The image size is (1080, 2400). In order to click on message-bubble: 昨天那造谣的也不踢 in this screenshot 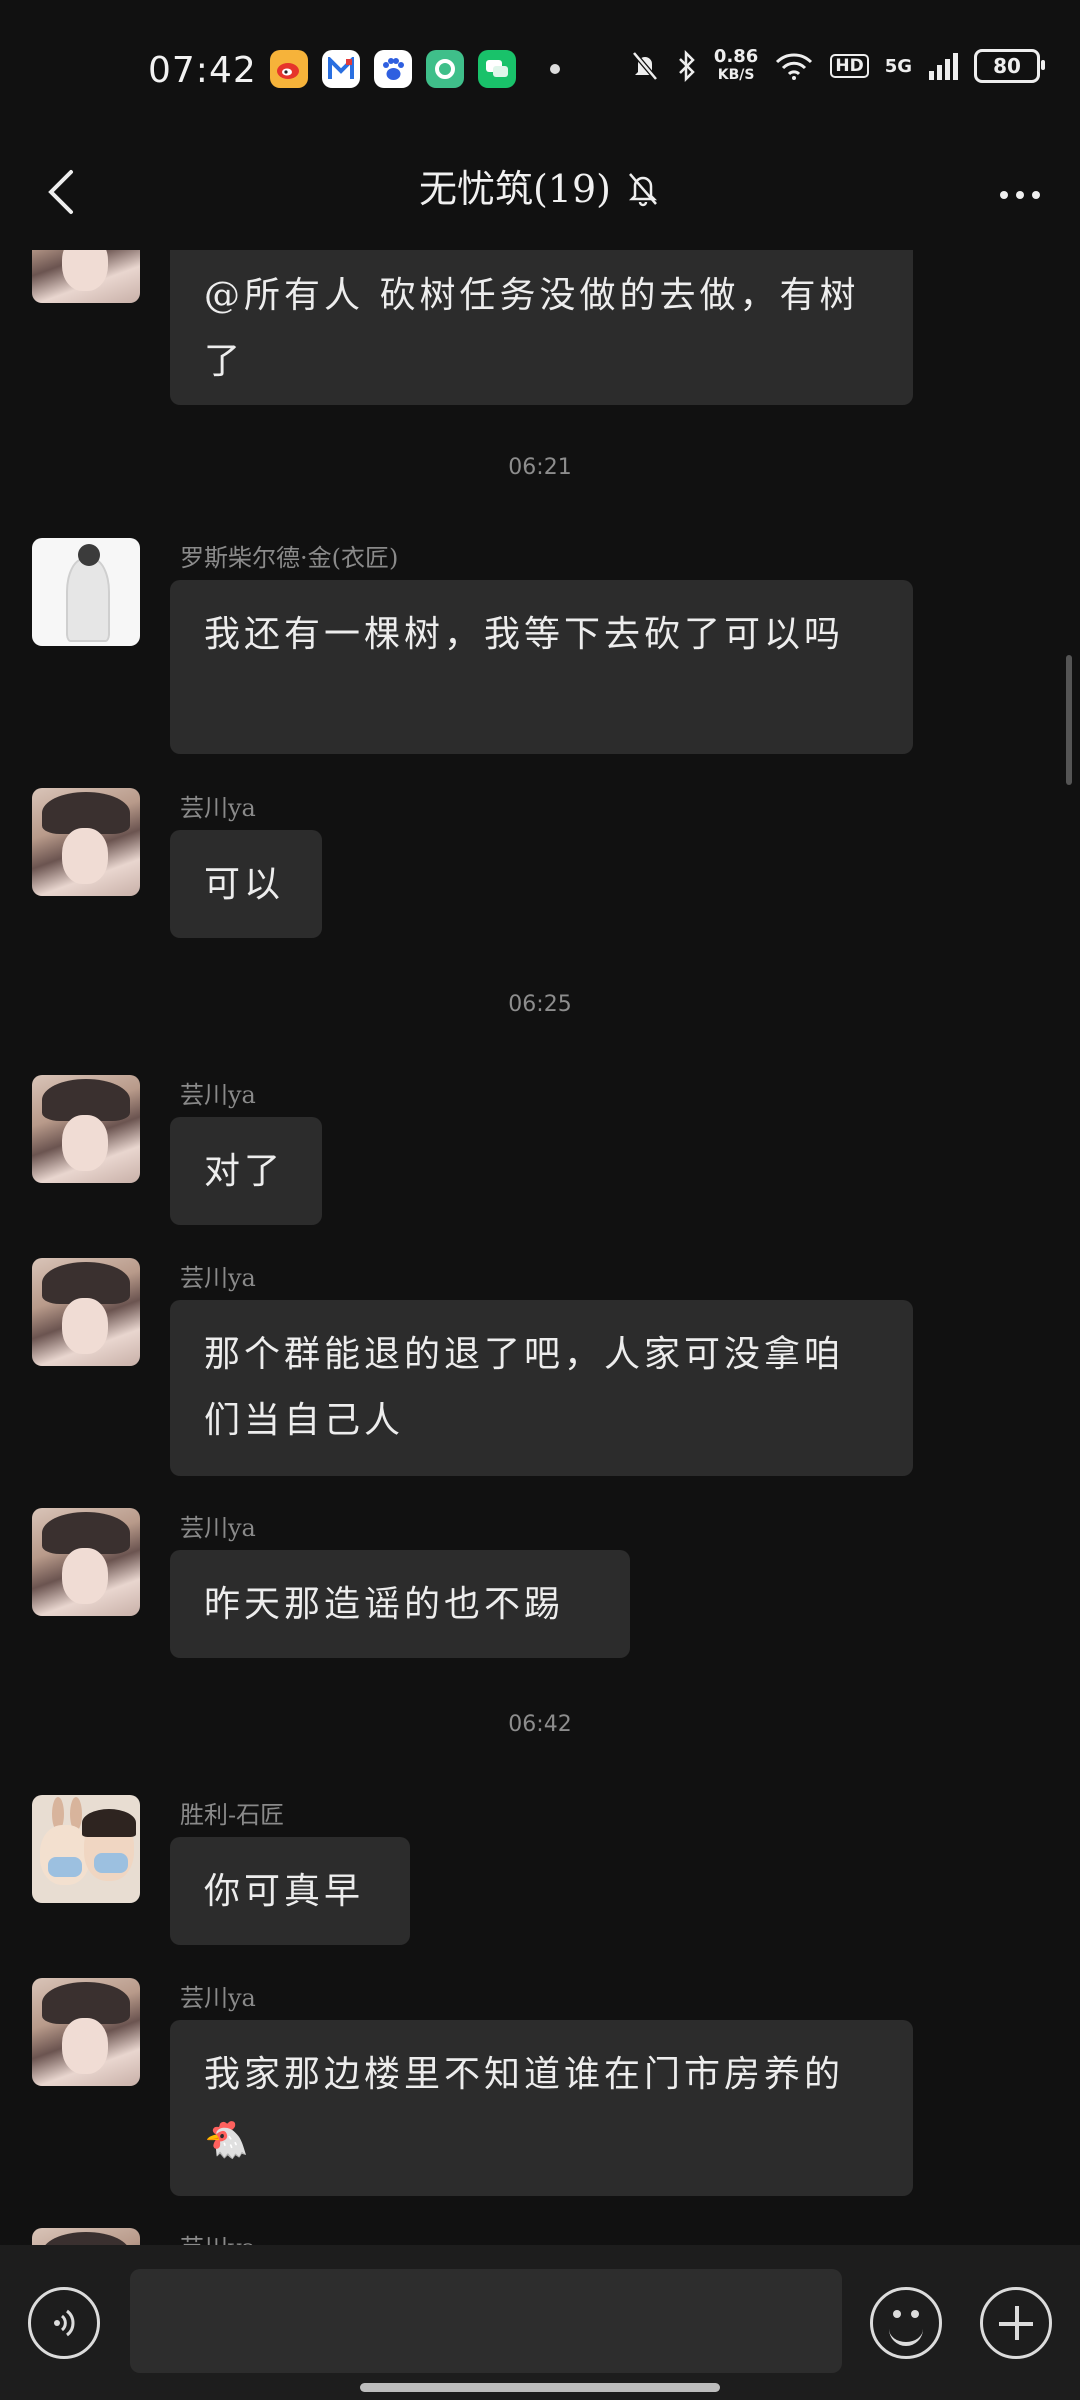, I will do `click(400, 1604)`.